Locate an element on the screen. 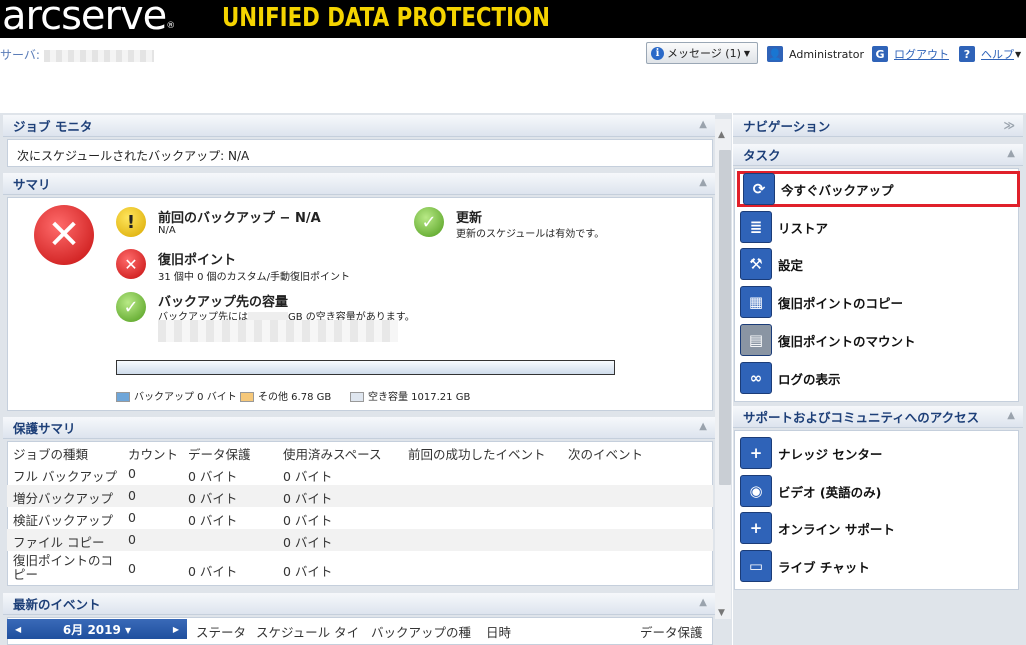  restore-icon: ≣ is located at coordinates (756, 227).